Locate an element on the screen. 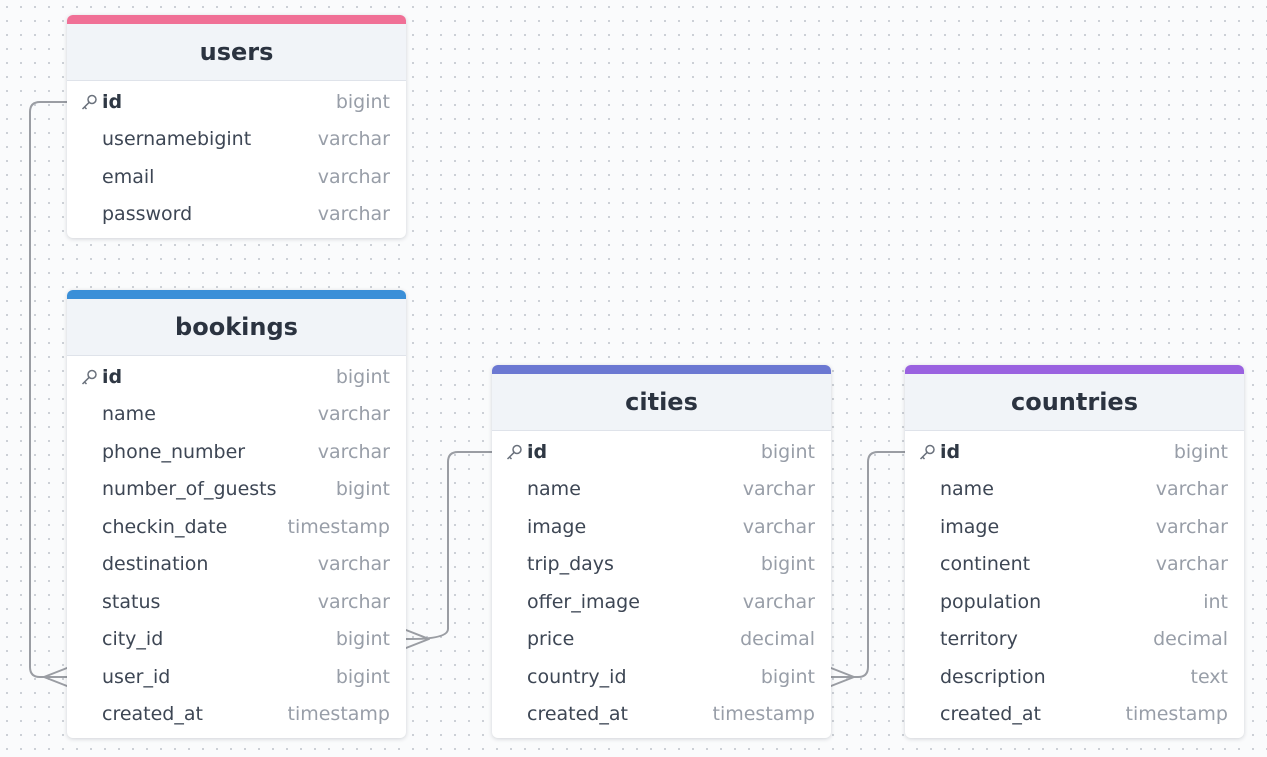 The image size is (1267, 757). table-title: cities is located at coordinates (661, 402).